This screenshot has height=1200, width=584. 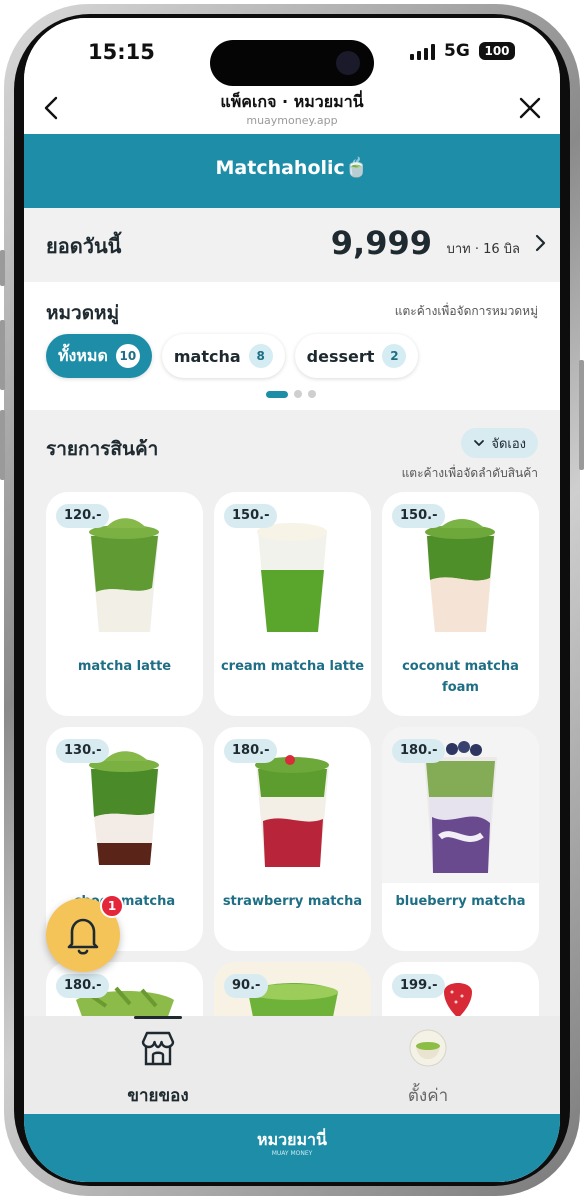 What do you see at coordinates (291, 394) in the screenshot?
I see `page-indicator` at bounding box center [291, 394].